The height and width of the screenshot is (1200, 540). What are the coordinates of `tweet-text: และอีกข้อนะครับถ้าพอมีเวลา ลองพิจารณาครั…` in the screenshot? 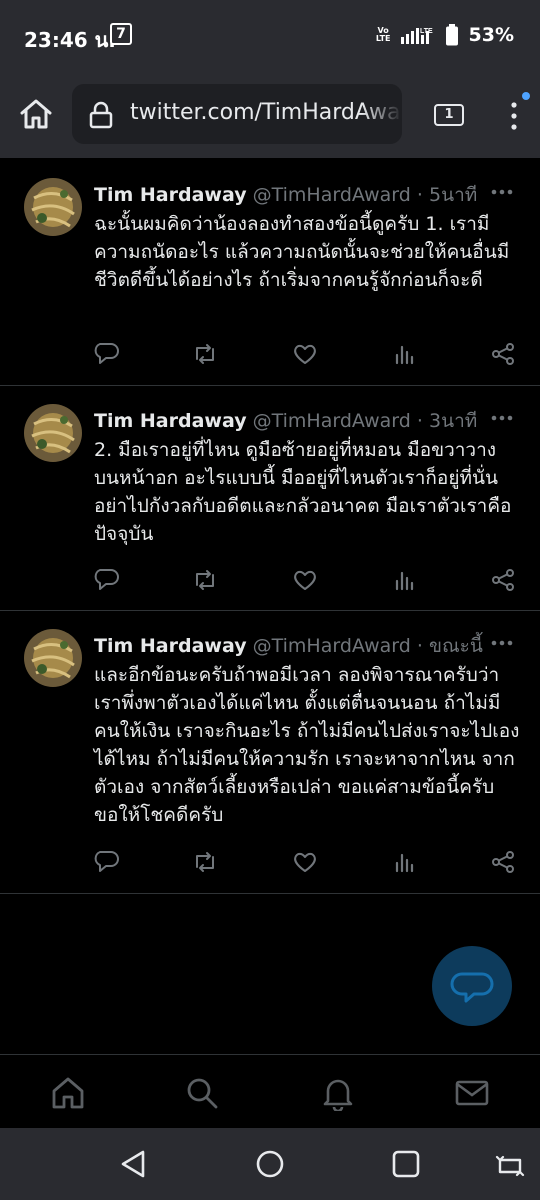 It's located at (307, 745).